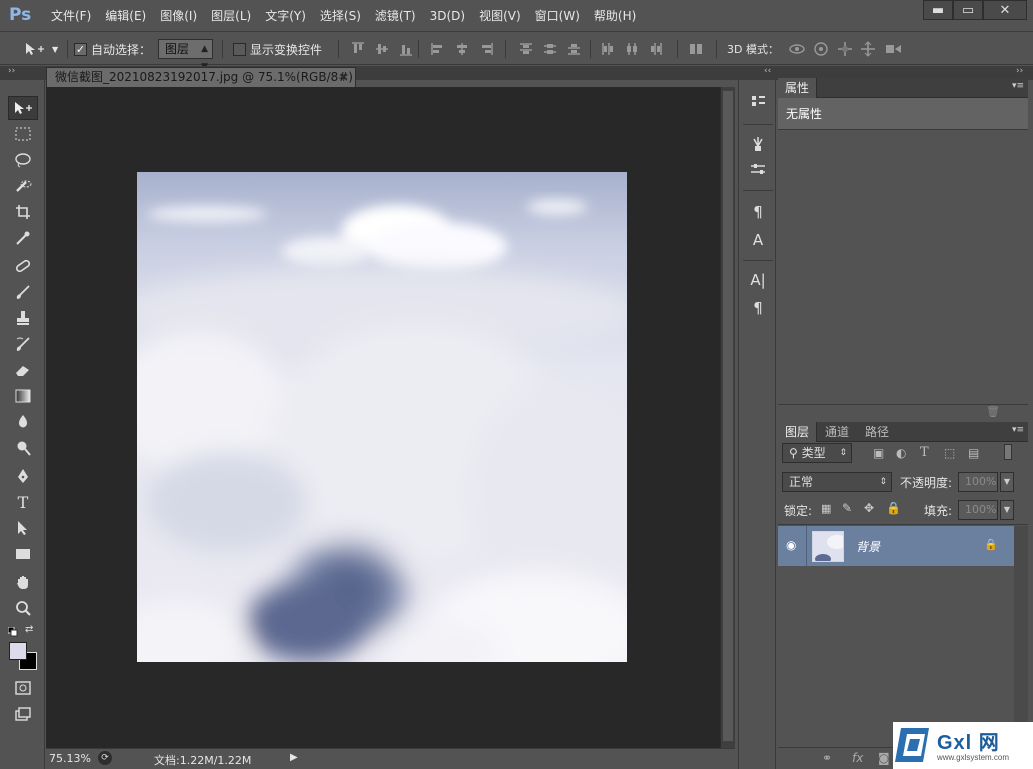  I want to click on tab-paths: 路径, so click(877, 432).